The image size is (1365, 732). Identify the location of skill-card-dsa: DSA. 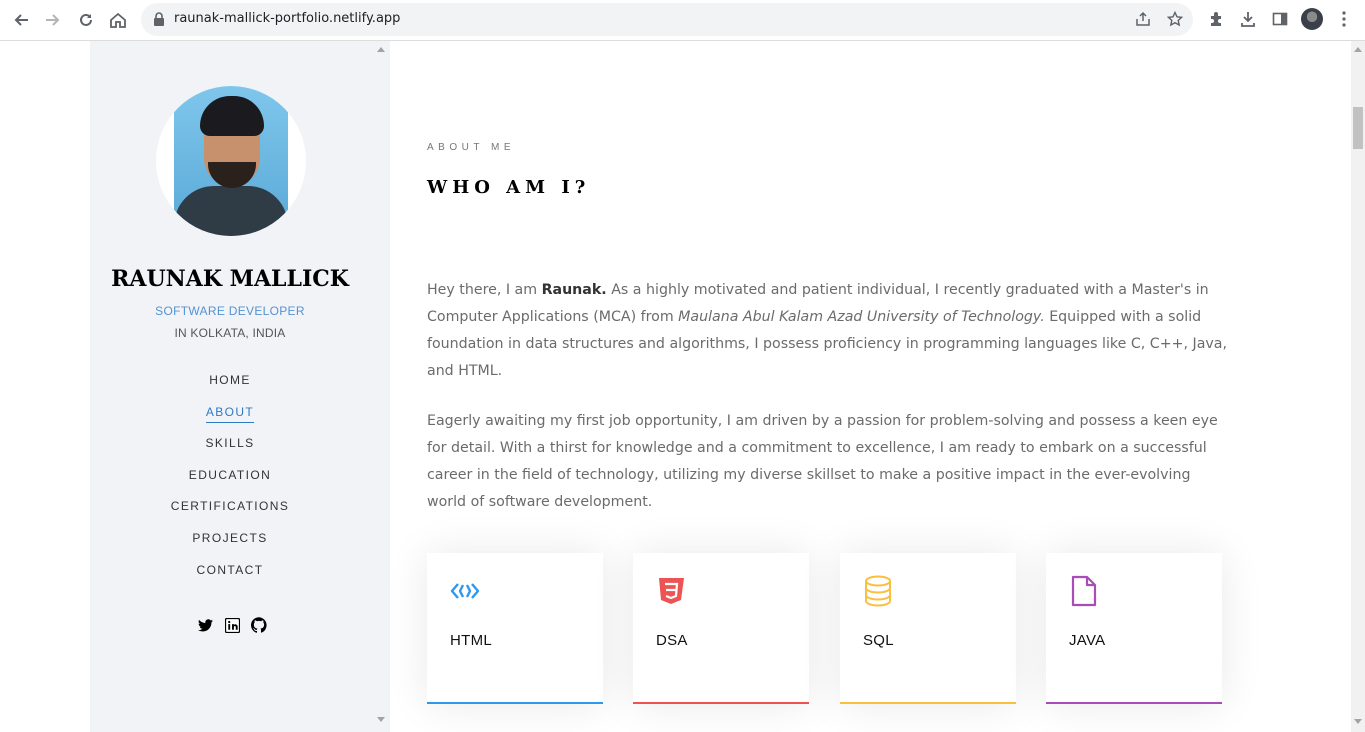
(721, 628).